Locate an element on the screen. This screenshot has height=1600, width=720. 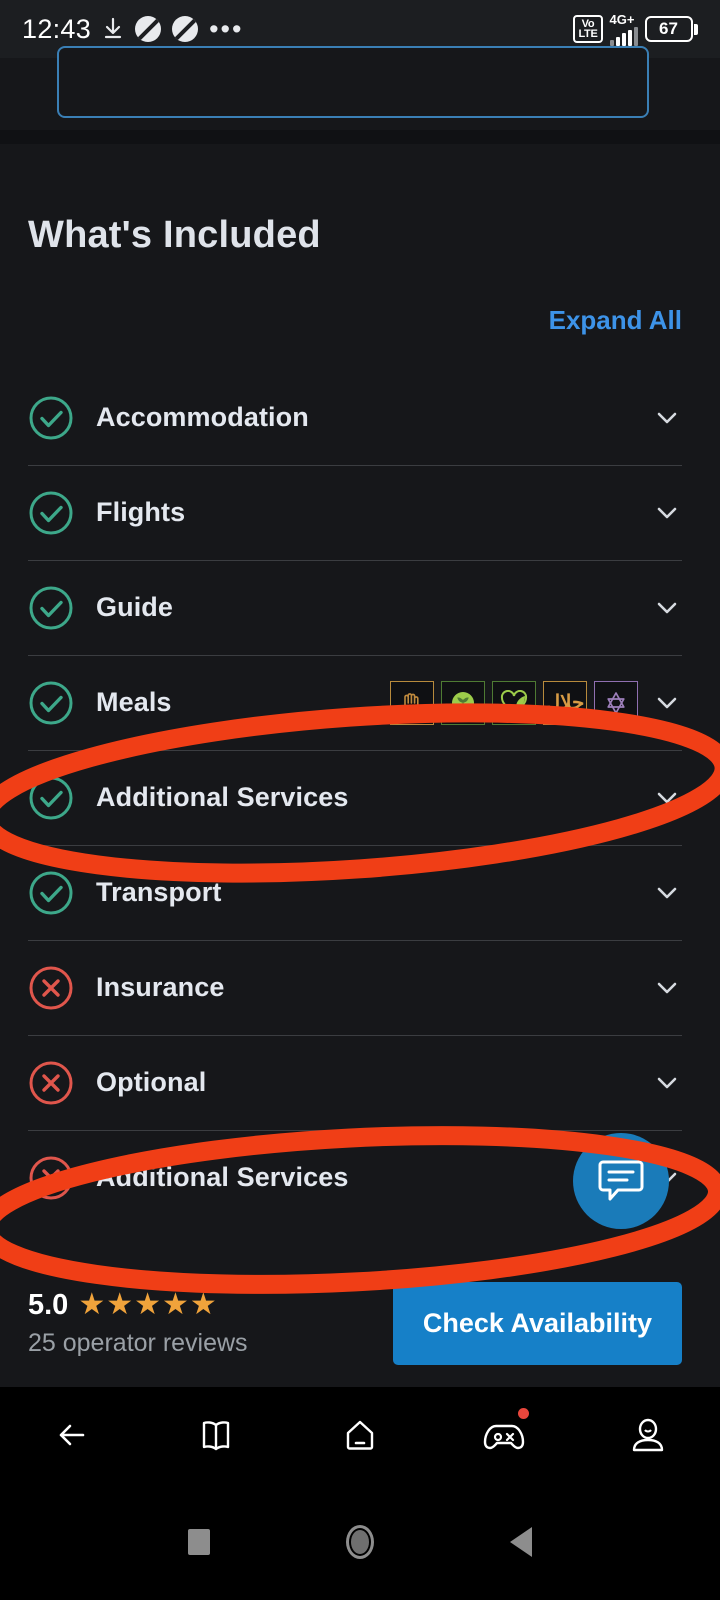
kosher-star-icon: KOSHER is located at coordinates (616, 702).